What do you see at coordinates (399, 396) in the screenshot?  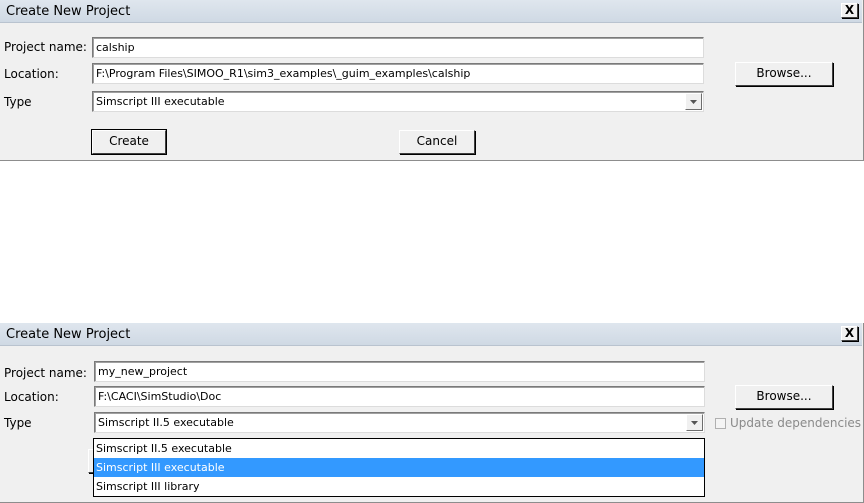 I see `location-input: F:\CACI\SimStudio\Doc` at bounding box center [399, 396].